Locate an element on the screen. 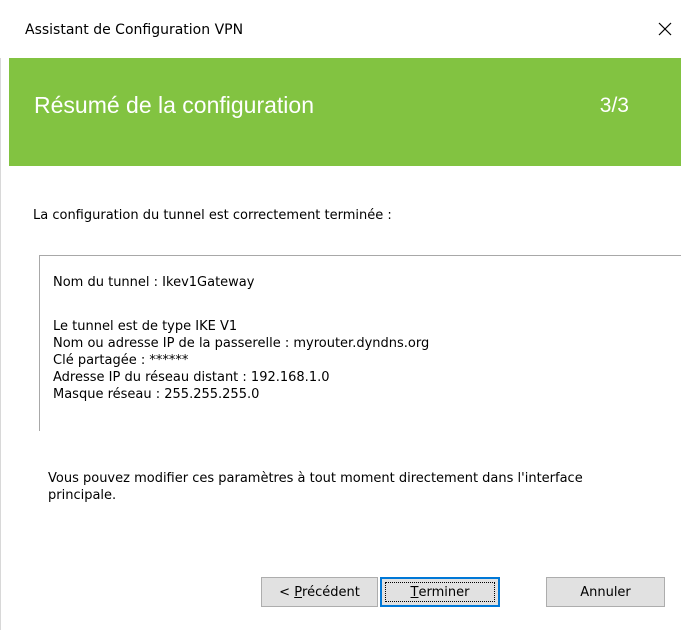  cancel-button-label: Annuler is located at coordinates (605, 592).